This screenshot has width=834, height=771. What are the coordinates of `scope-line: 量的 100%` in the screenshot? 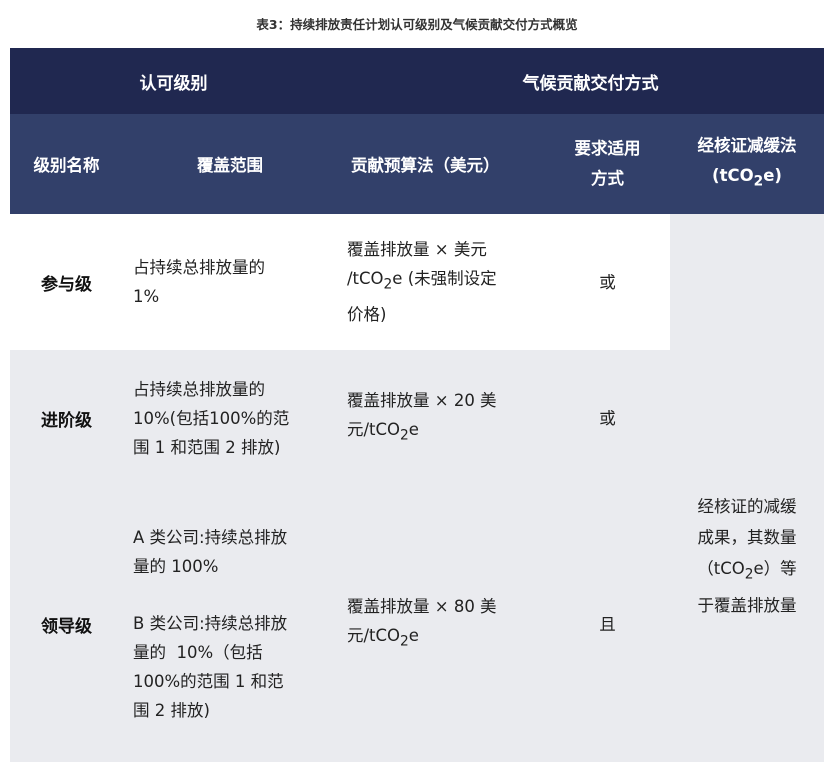 It's located at (176, 566).